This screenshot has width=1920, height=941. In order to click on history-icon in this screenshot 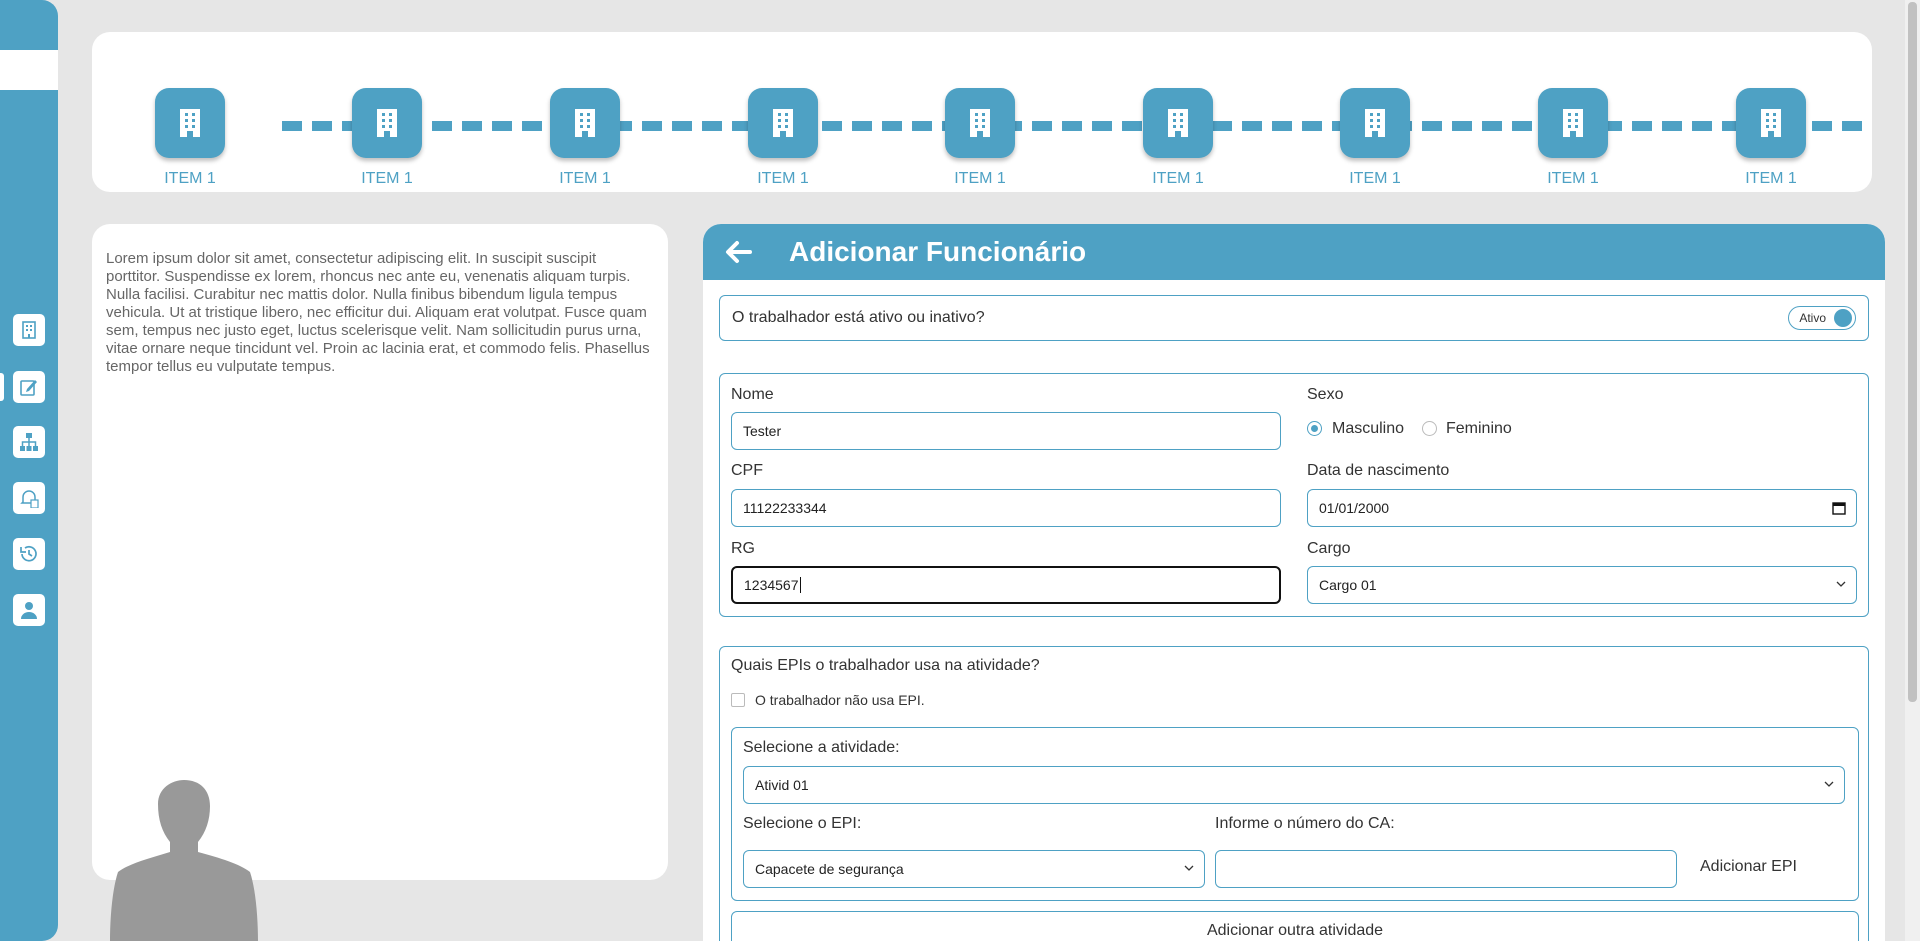, I will do `click(28, 553)`.